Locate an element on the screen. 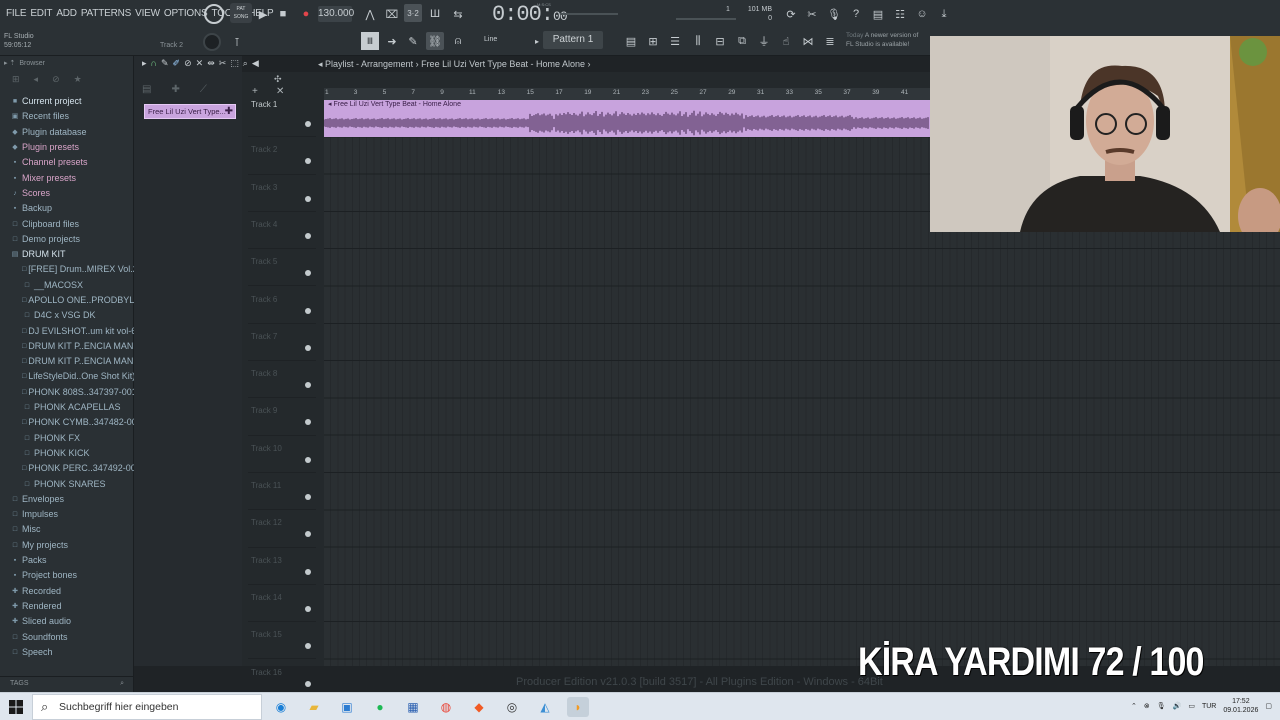 The width and height of the screenshot is (1280, 720). pitch-icon: ⊺ is located at coordinates (237, 42).